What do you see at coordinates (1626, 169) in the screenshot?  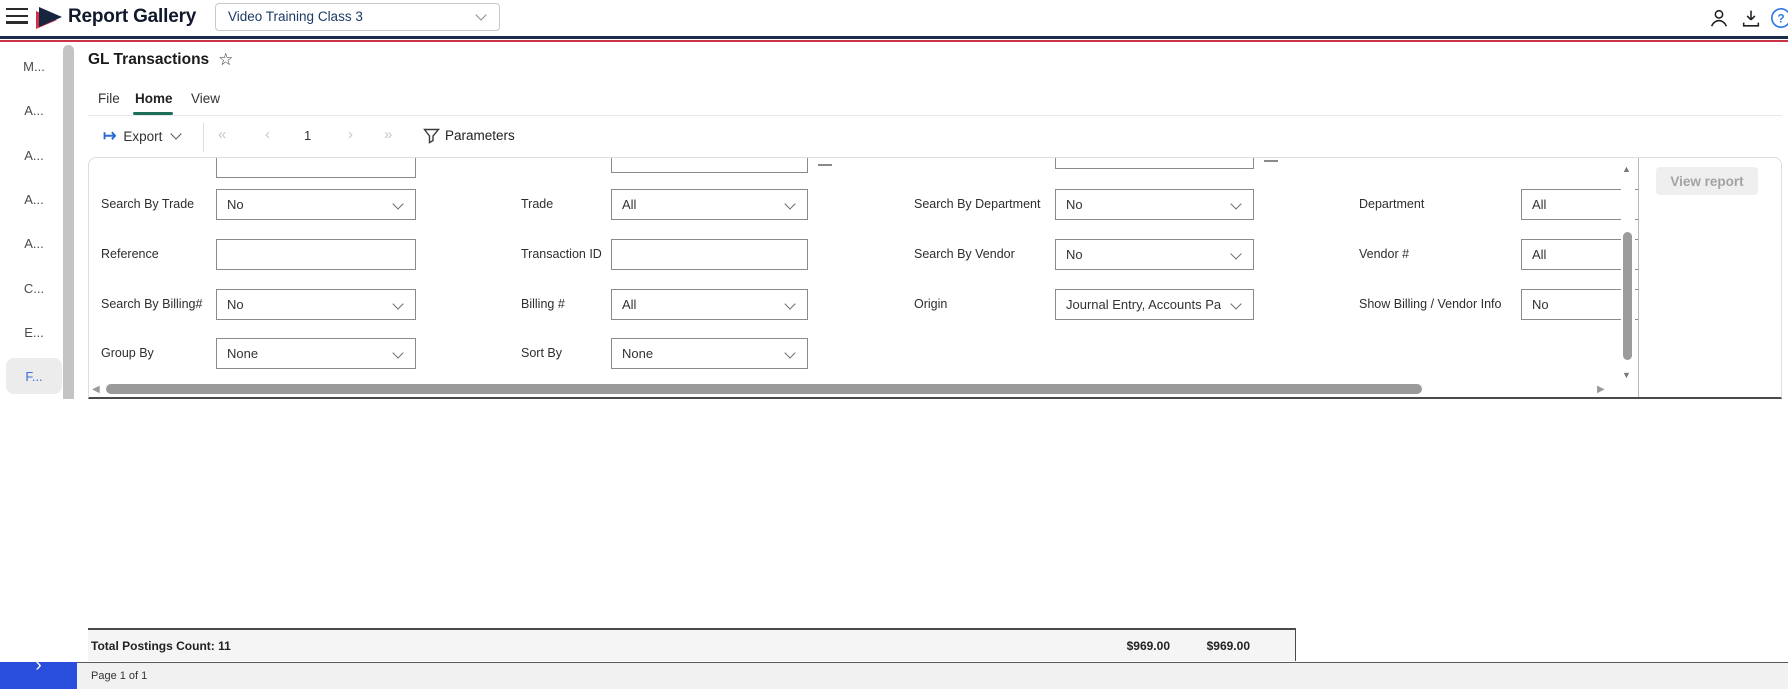 I see `scroll-up-arrow-icon: ▲` at bounding box center [1626, 169].